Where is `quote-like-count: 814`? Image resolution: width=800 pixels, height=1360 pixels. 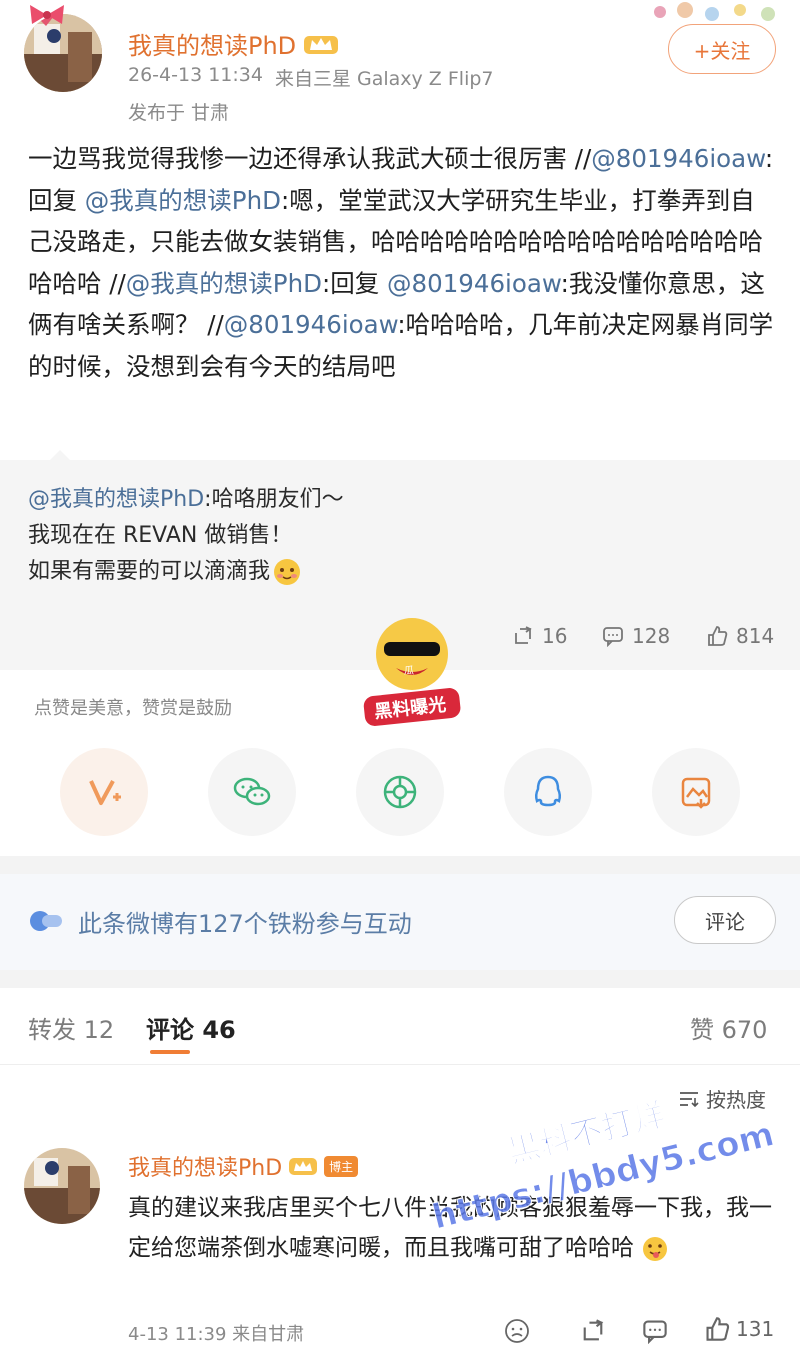
quote-like-count: 814 is located at coordinates (755, 636).